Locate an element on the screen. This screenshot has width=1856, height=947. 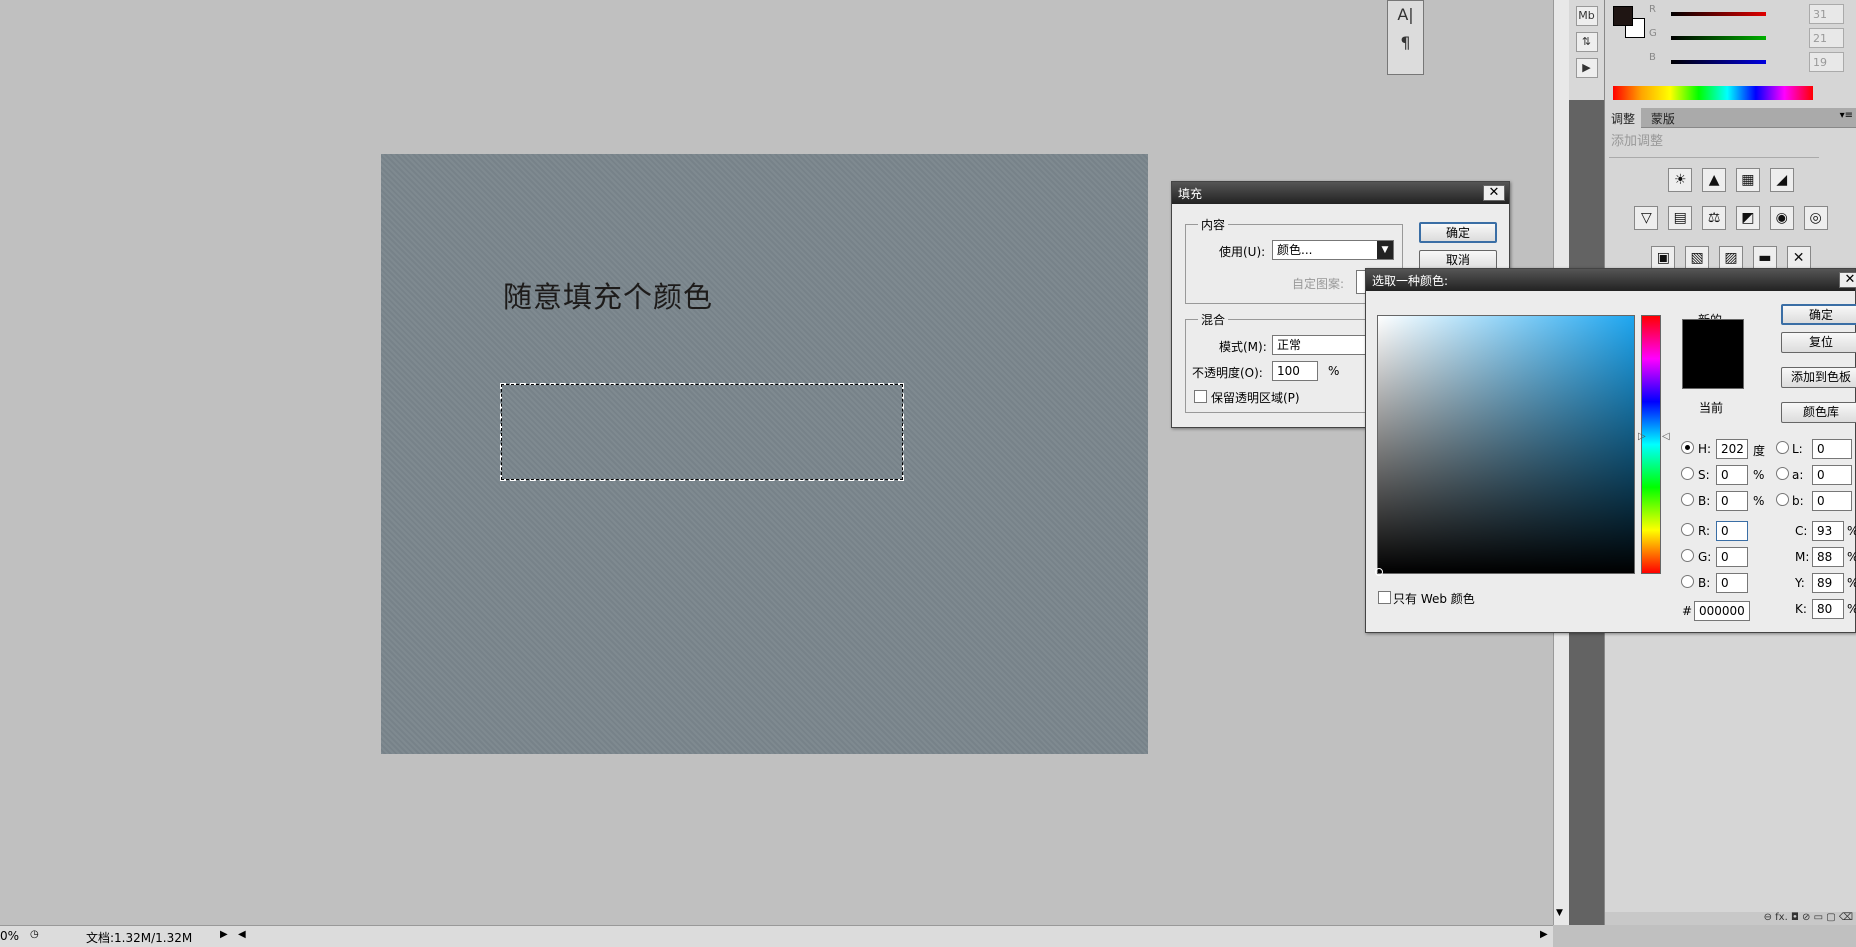
web-colors-only-checkbox is located at coordinates (1384, 597).